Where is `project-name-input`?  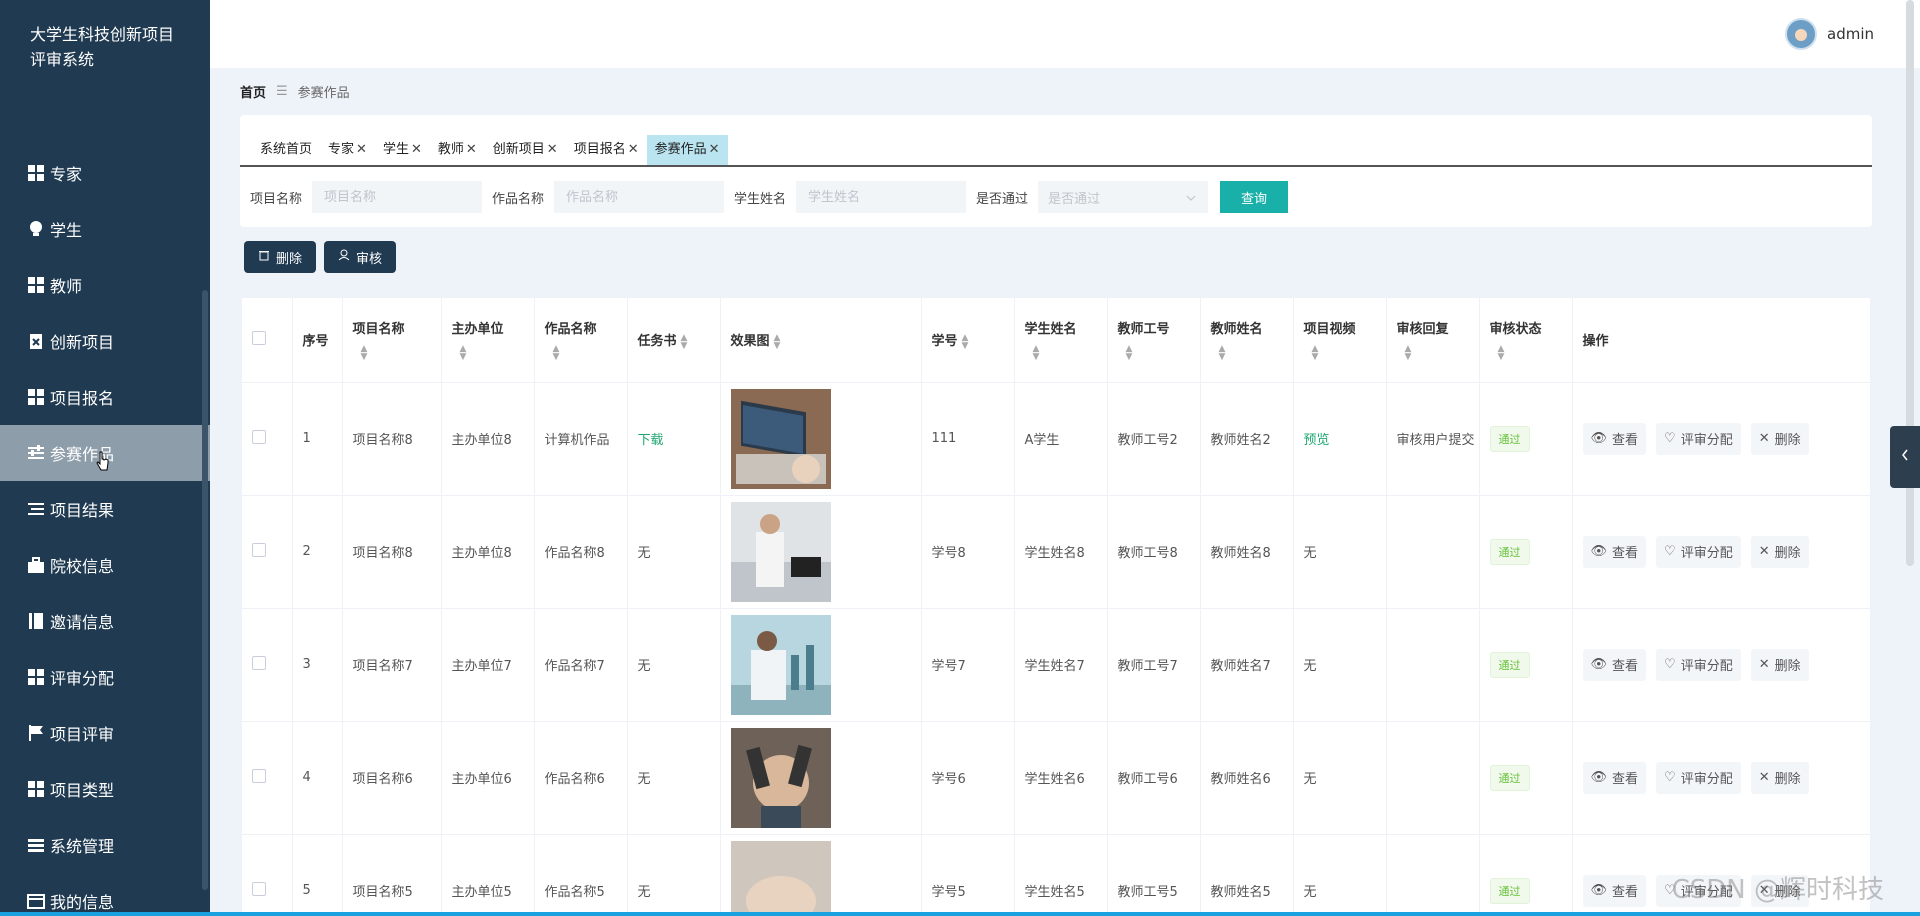 project-name-input is located at coordinates (397, 197).